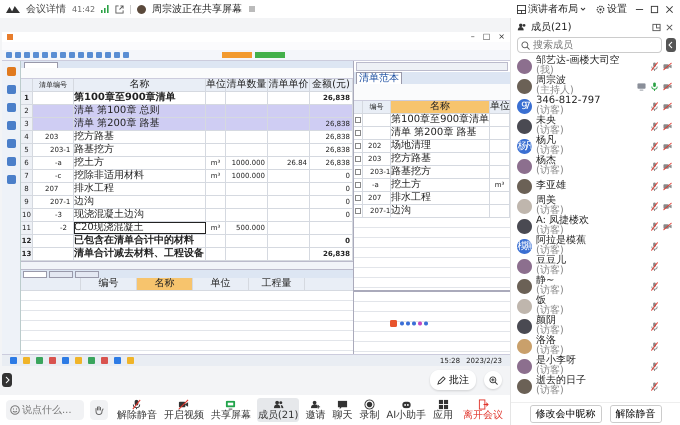  I want to click on member-row: 静~ (访客), so click(595, 286).